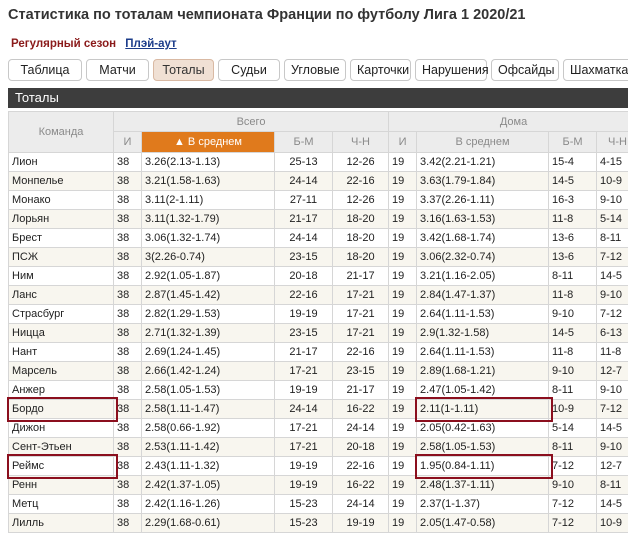  Describe the element at coordinates (303, 333) in the screenshot. I see `over-under-cell: 23-15` at that location.